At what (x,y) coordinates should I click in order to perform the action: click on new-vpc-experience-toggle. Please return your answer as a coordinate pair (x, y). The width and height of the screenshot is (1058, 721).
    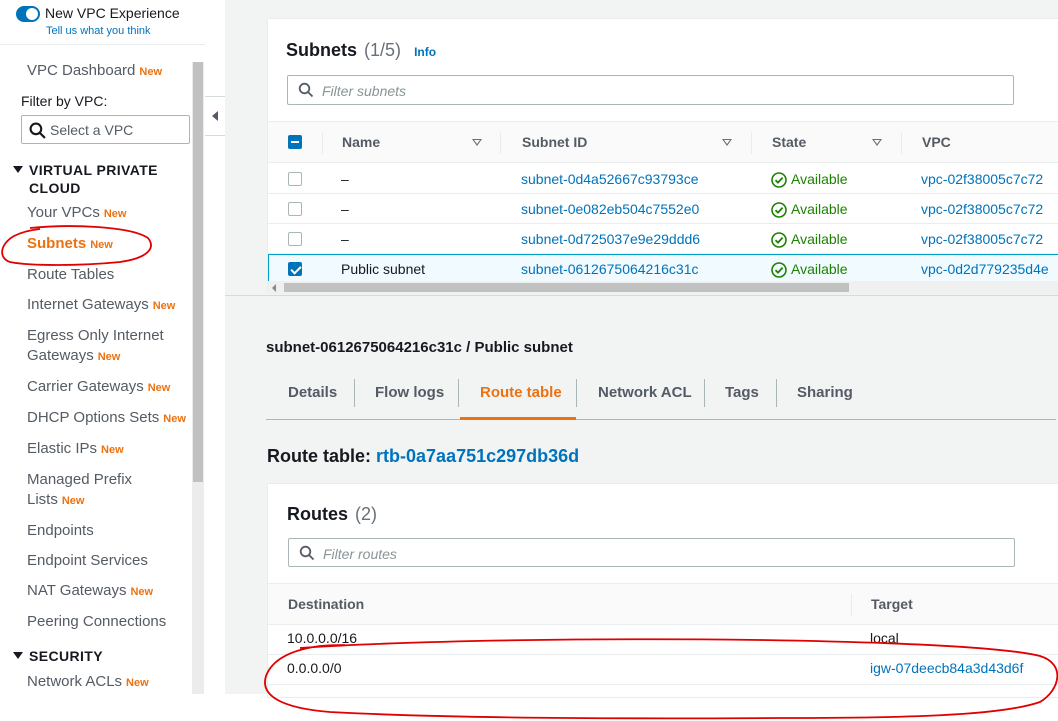
    Looking at the image, I should click on (28, 14).